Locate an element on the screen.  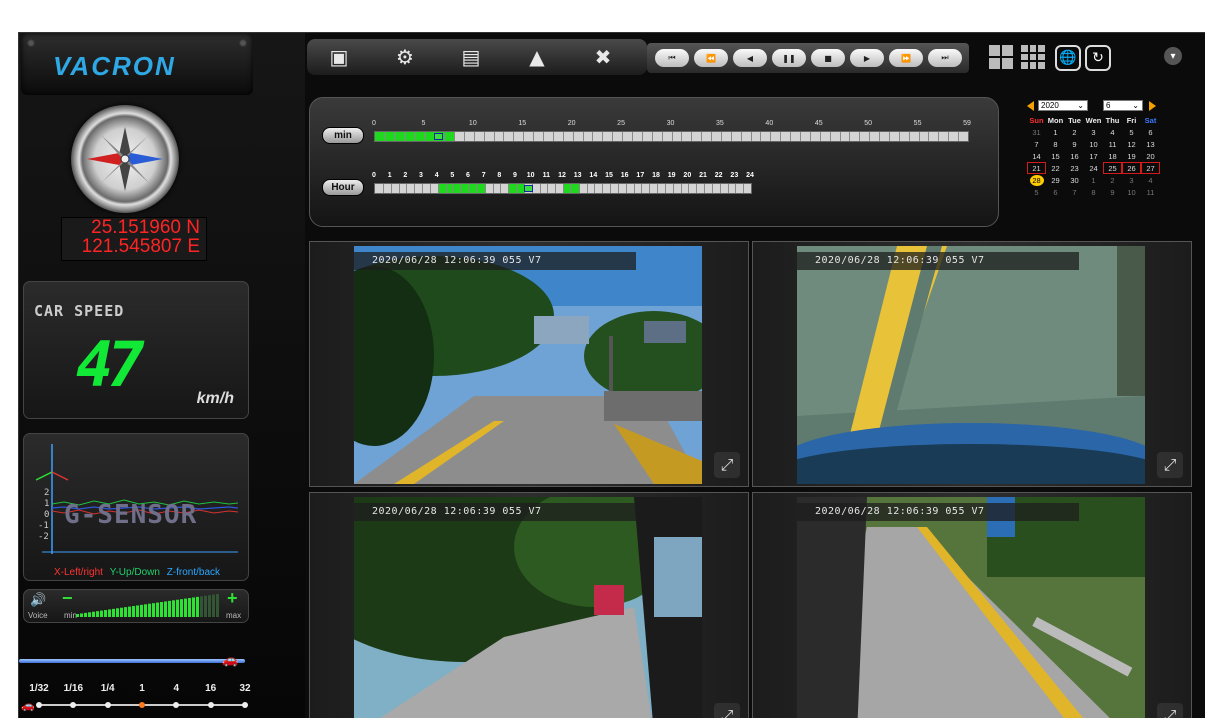
play-icon: ▶ is located at coordinates (867, 58).